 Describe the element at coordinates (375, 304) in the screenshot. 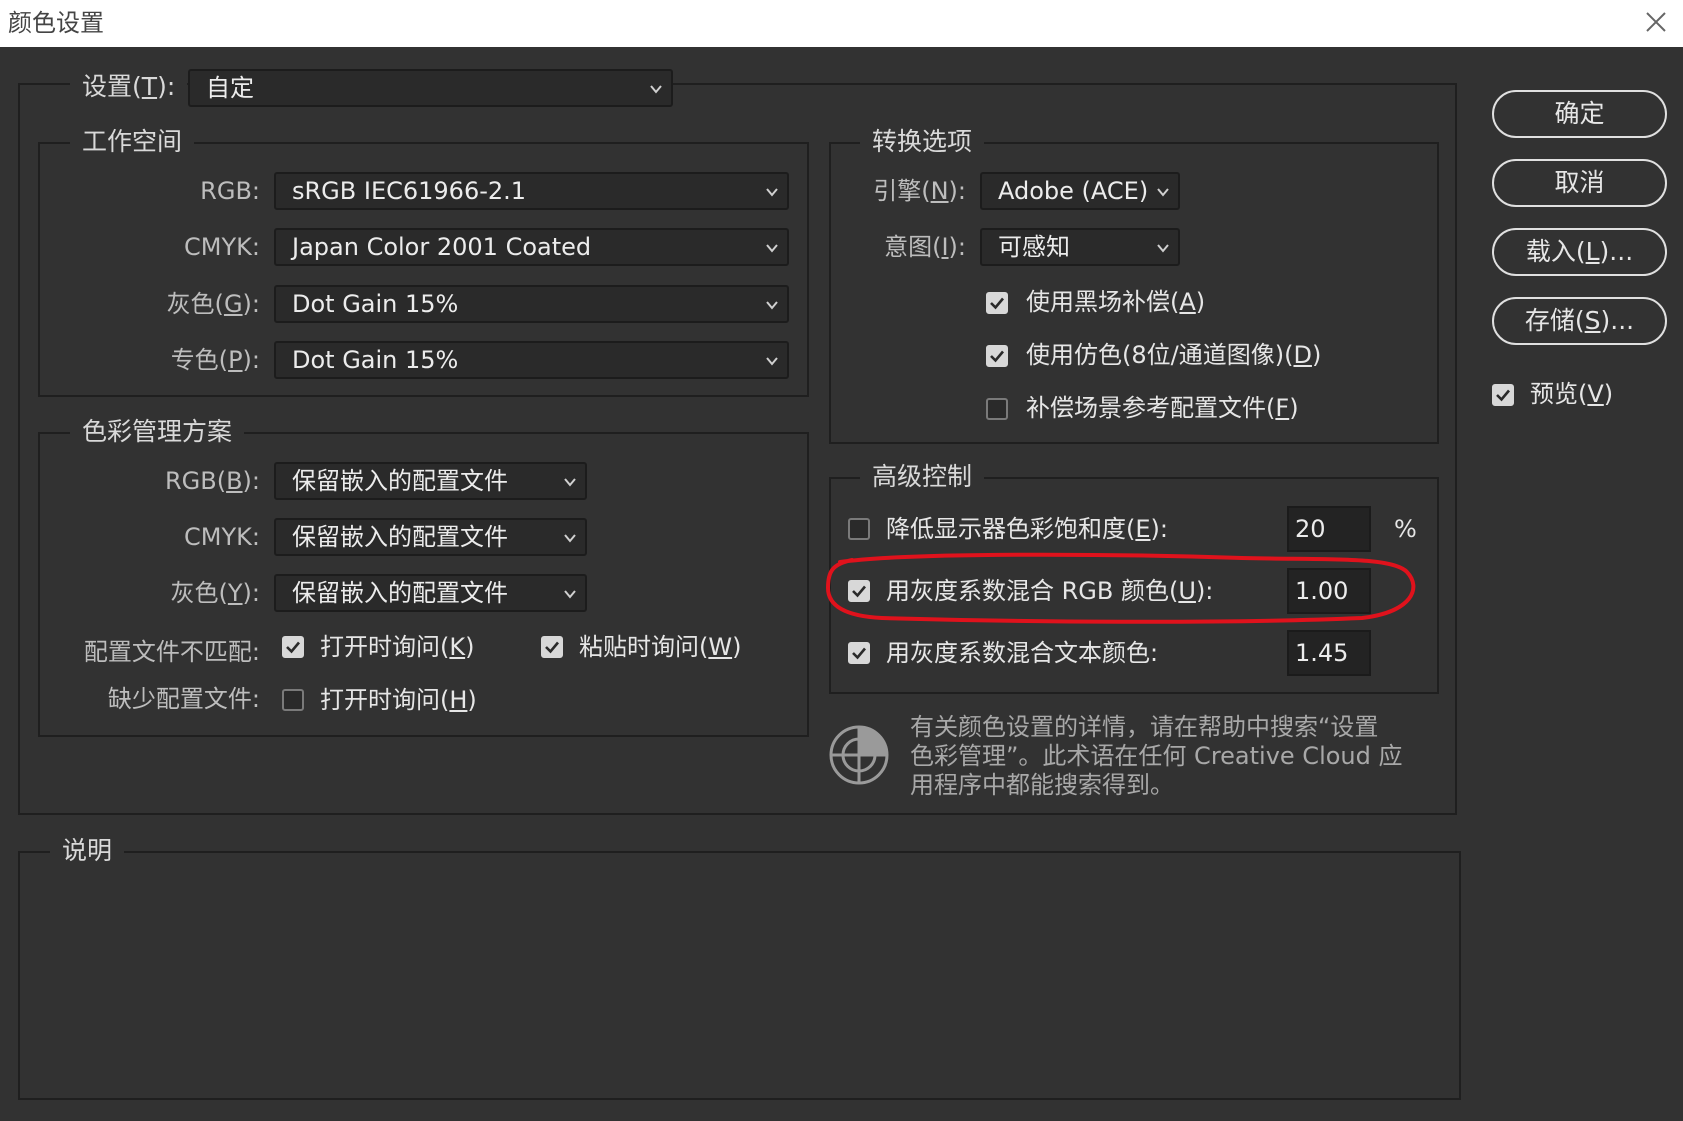

I see `workspace-gray-value: Dot Gain 15%` at that location.